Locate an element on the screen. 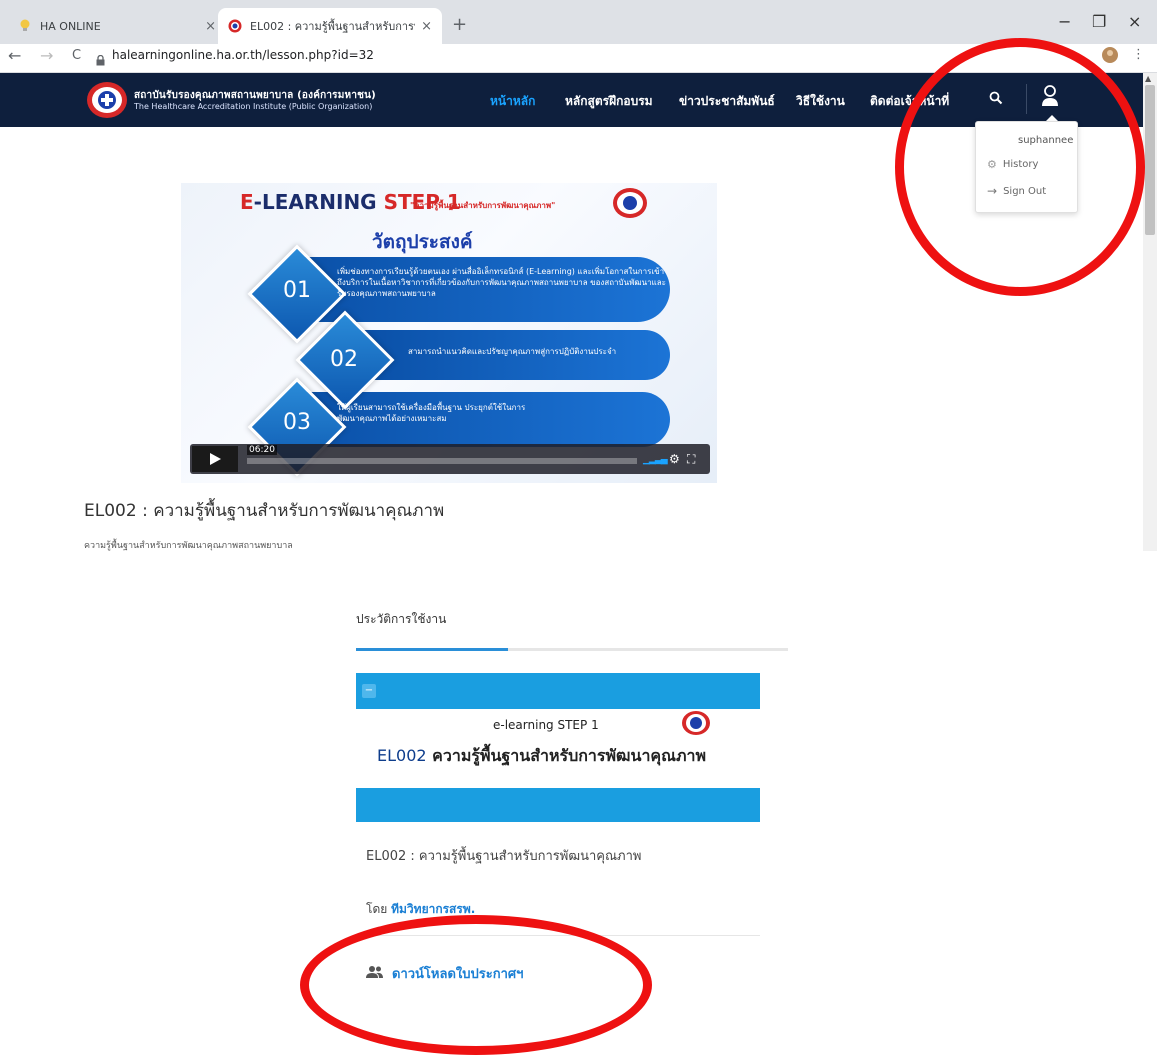 Image resolution: width=1157 pixels, height=1059 pixels. play-icon is located at coordinates (215, 459).